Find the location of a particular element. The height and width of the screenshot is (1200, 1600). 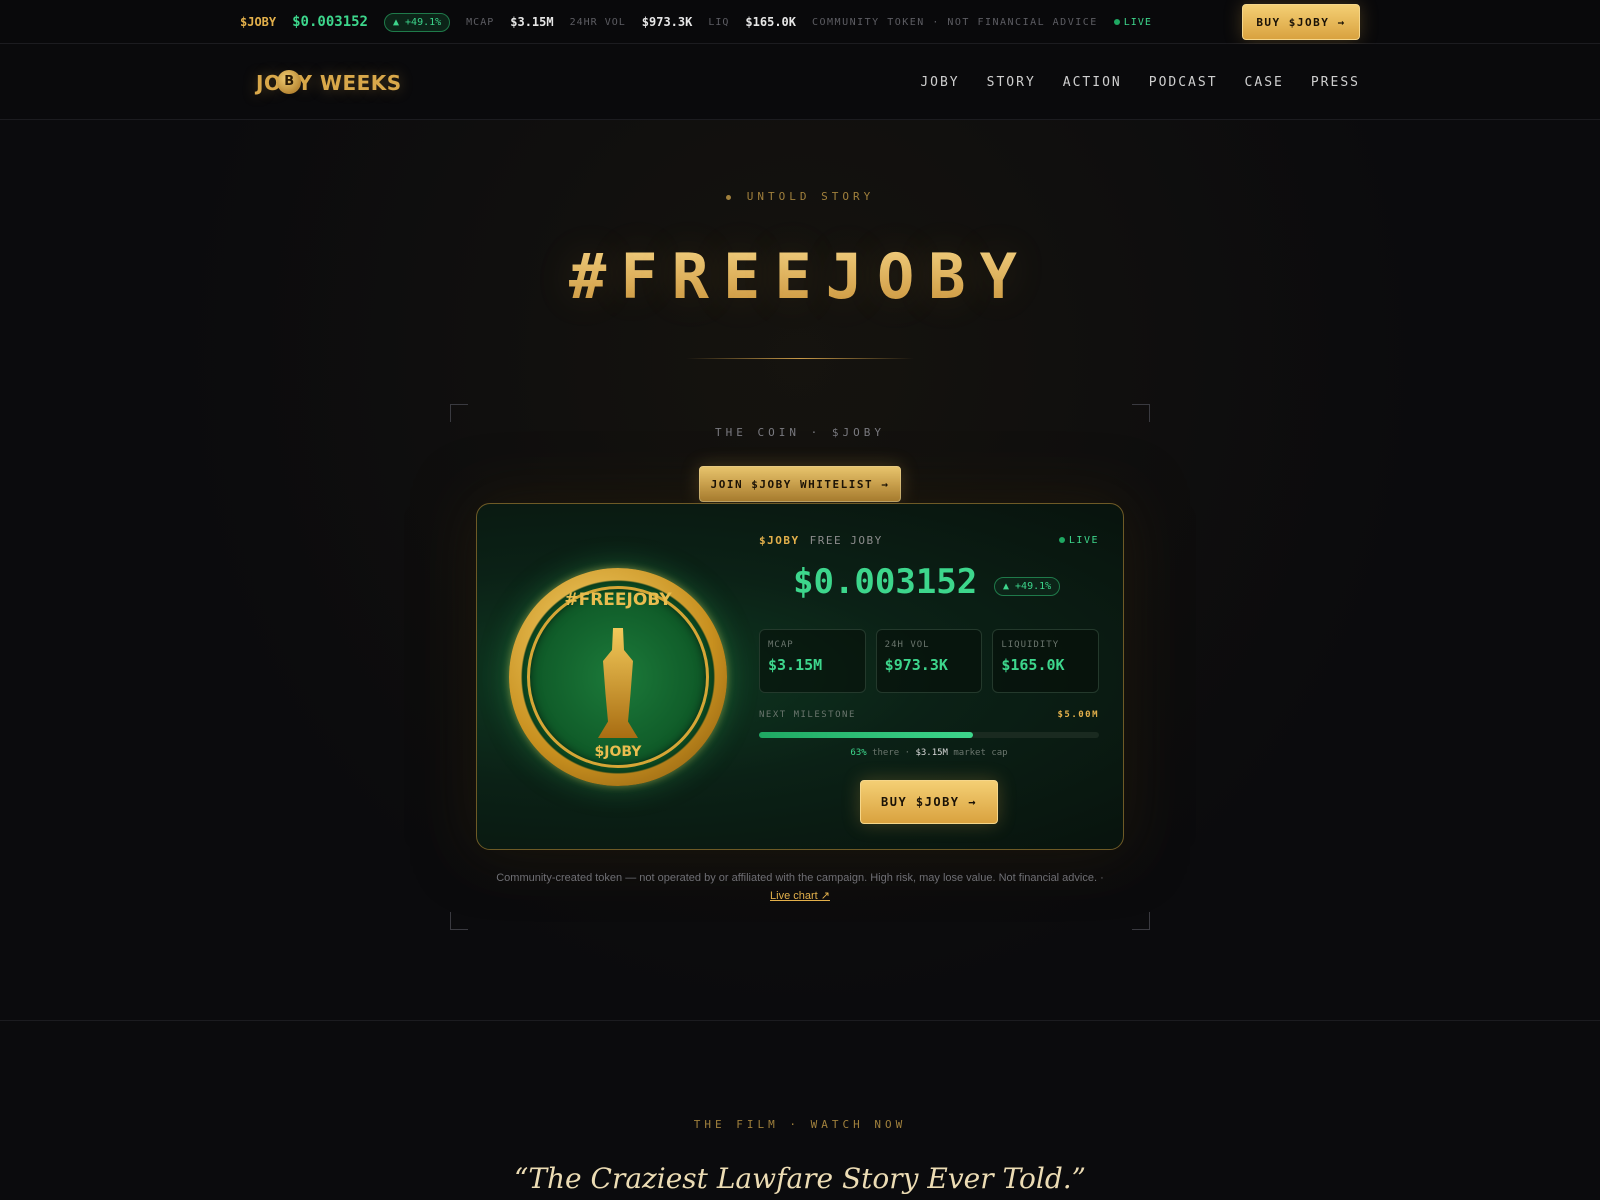

frame-corner-bottom-right is located at coordinates (1141, 921).